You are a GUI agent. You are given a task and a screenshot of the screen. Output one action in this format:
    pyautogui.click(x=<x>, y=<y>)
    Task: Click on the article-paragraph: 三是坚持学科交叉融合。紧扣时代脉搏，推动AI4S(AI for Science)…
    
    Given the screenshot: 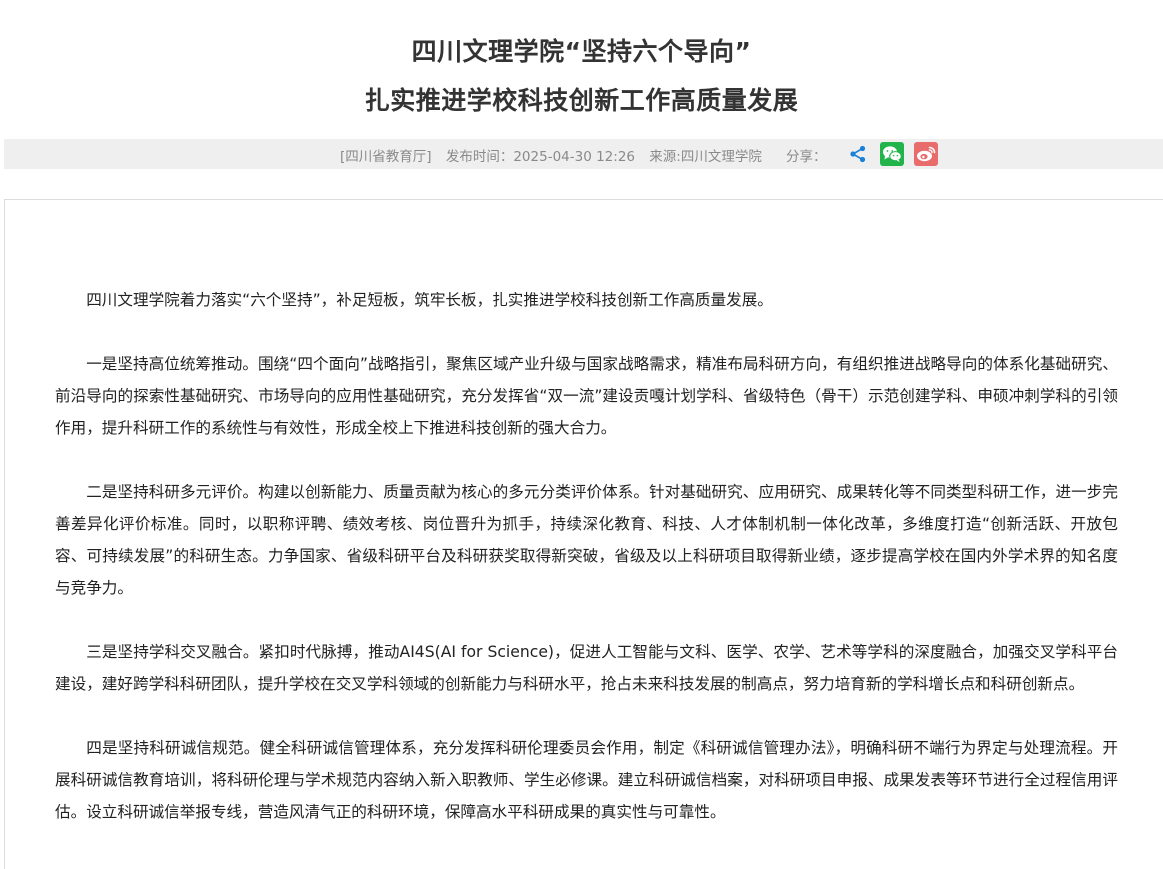 What is the action you would take?
    pyautogui.click(x=586, y=668)
    